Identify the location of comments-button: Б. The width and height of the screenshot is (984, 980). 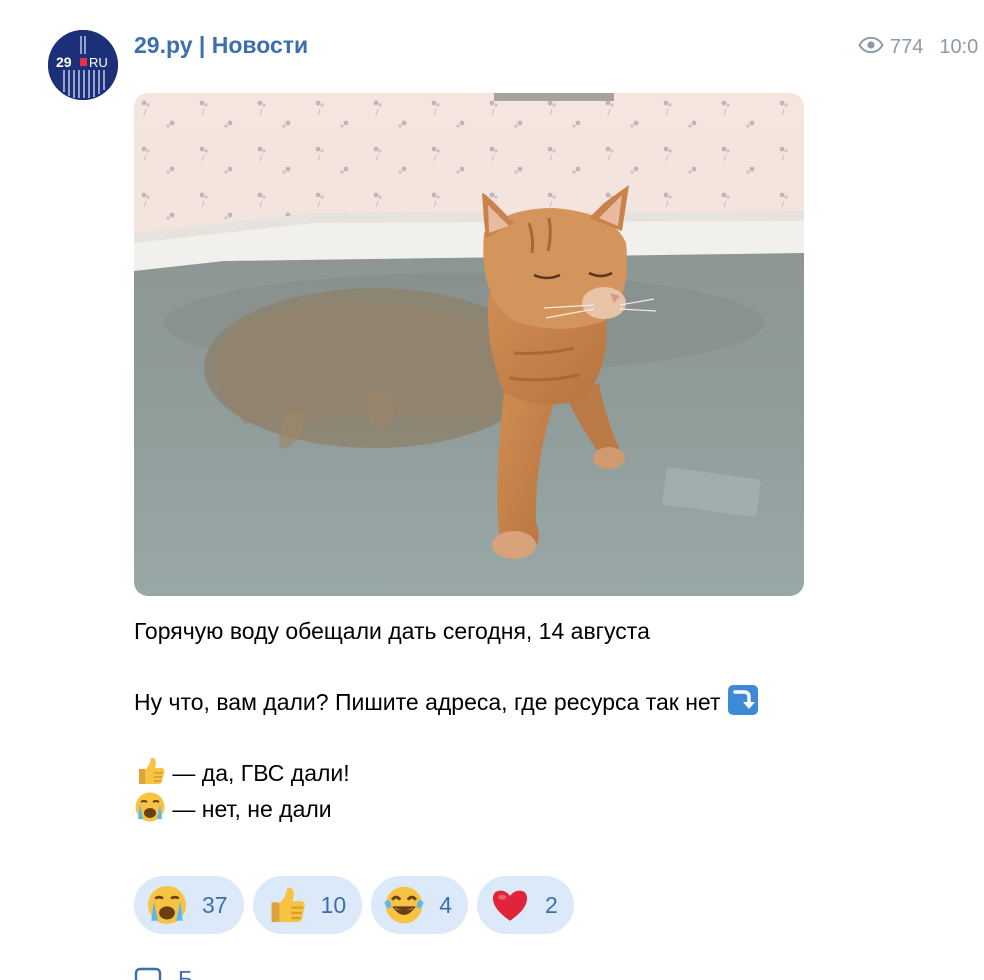
(163, 973).